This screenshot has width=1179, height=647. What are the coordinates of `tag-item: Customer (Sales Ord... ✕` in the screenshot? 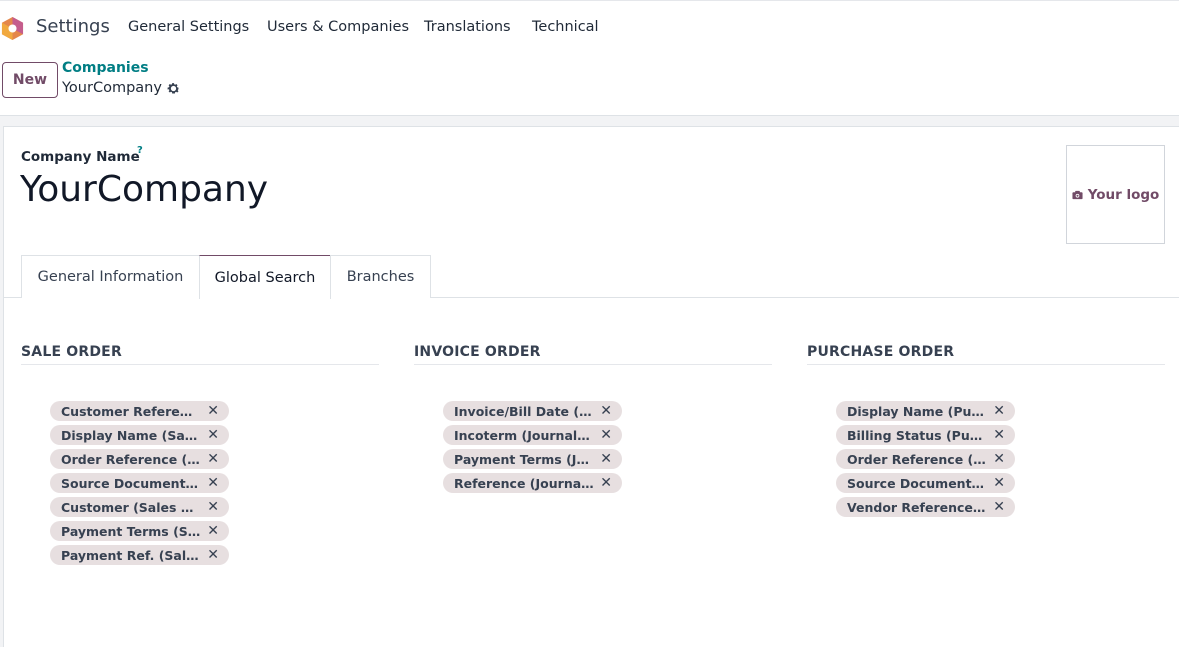 It's located at (139, 507).